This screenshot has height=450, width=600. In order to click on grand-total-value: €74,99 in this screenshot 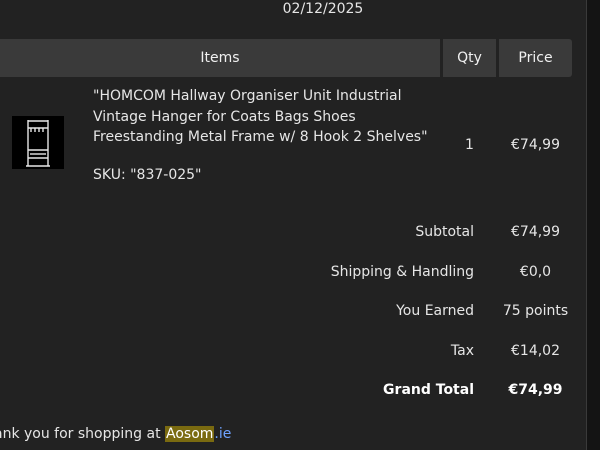, I will do `click(535, 390)`.